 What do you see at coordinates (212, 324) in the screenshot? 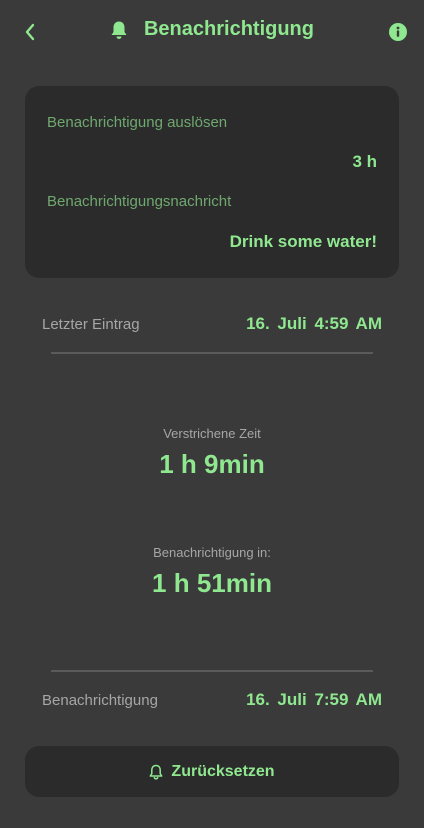
I see `last-entry-row: Letzter Eintrag 16. Juli 4:59 AM` at bounding box center [212, 324].